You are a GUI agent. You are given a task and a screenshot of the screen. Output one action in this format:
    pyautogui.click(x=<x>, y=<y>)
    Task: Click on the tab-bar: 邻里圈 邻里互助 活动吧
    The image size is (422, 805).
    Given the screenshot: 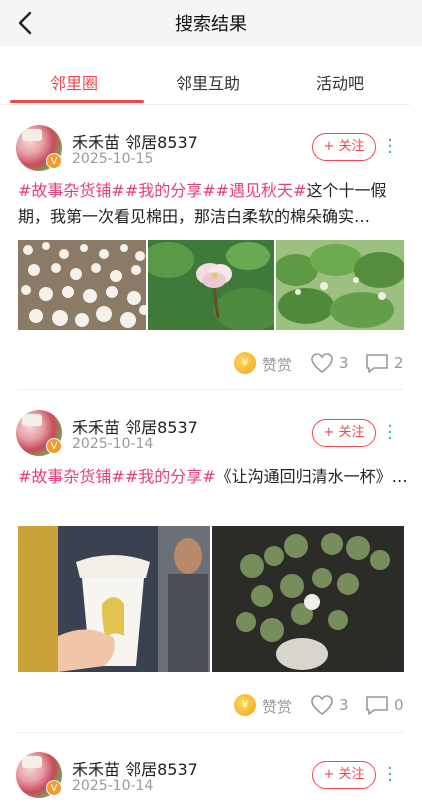 What is the action you would take?
    pyautogui.click(x=211, y=82)
    